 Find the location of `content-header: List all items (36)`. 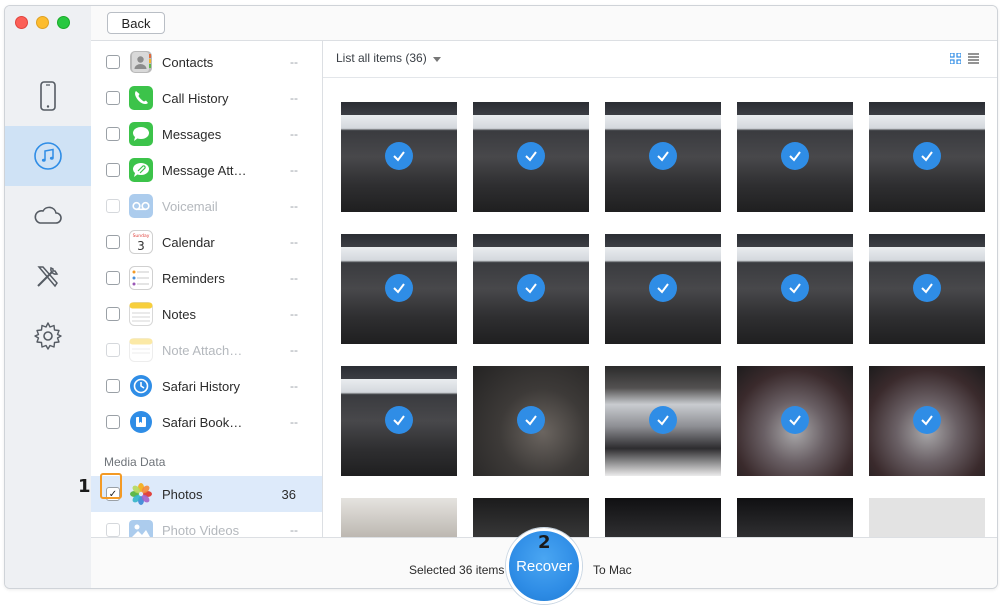

content-header: List all items (36) is located at coordinates (660, 59).